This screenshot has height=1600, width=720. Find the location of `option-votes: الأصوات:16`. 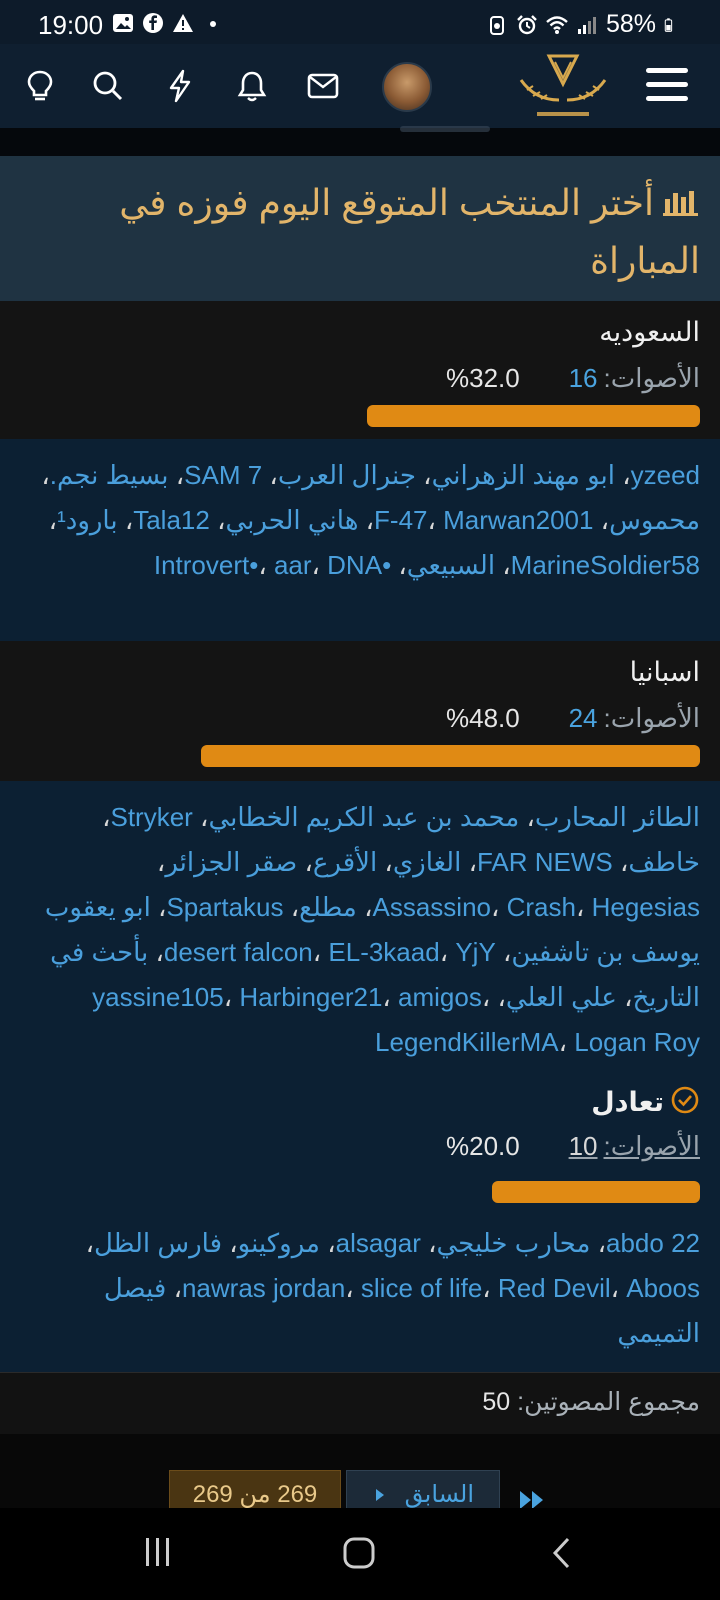

option-votes: الأصوات:16 is located at coordinates (634, 378).